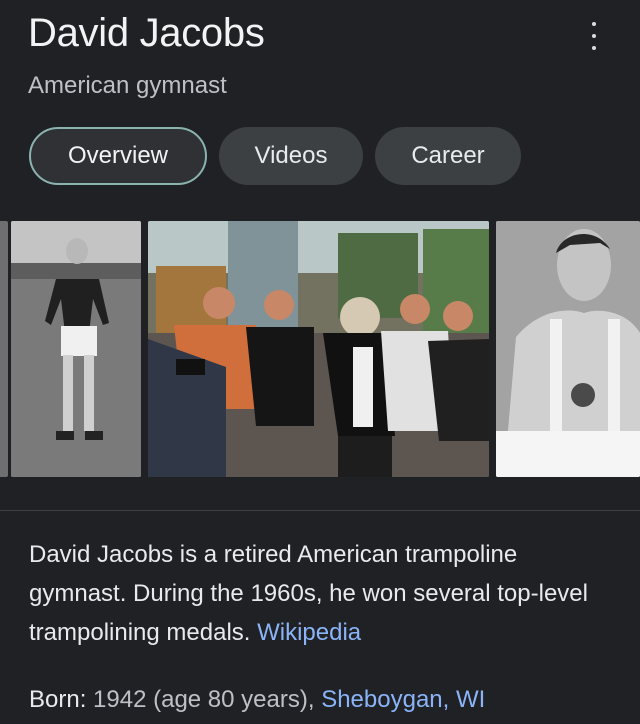  What do you see at coordinates (127, 85) in the screenshot?
I see `page-subtitle: American gymnast` at bounding box center [127, 85].